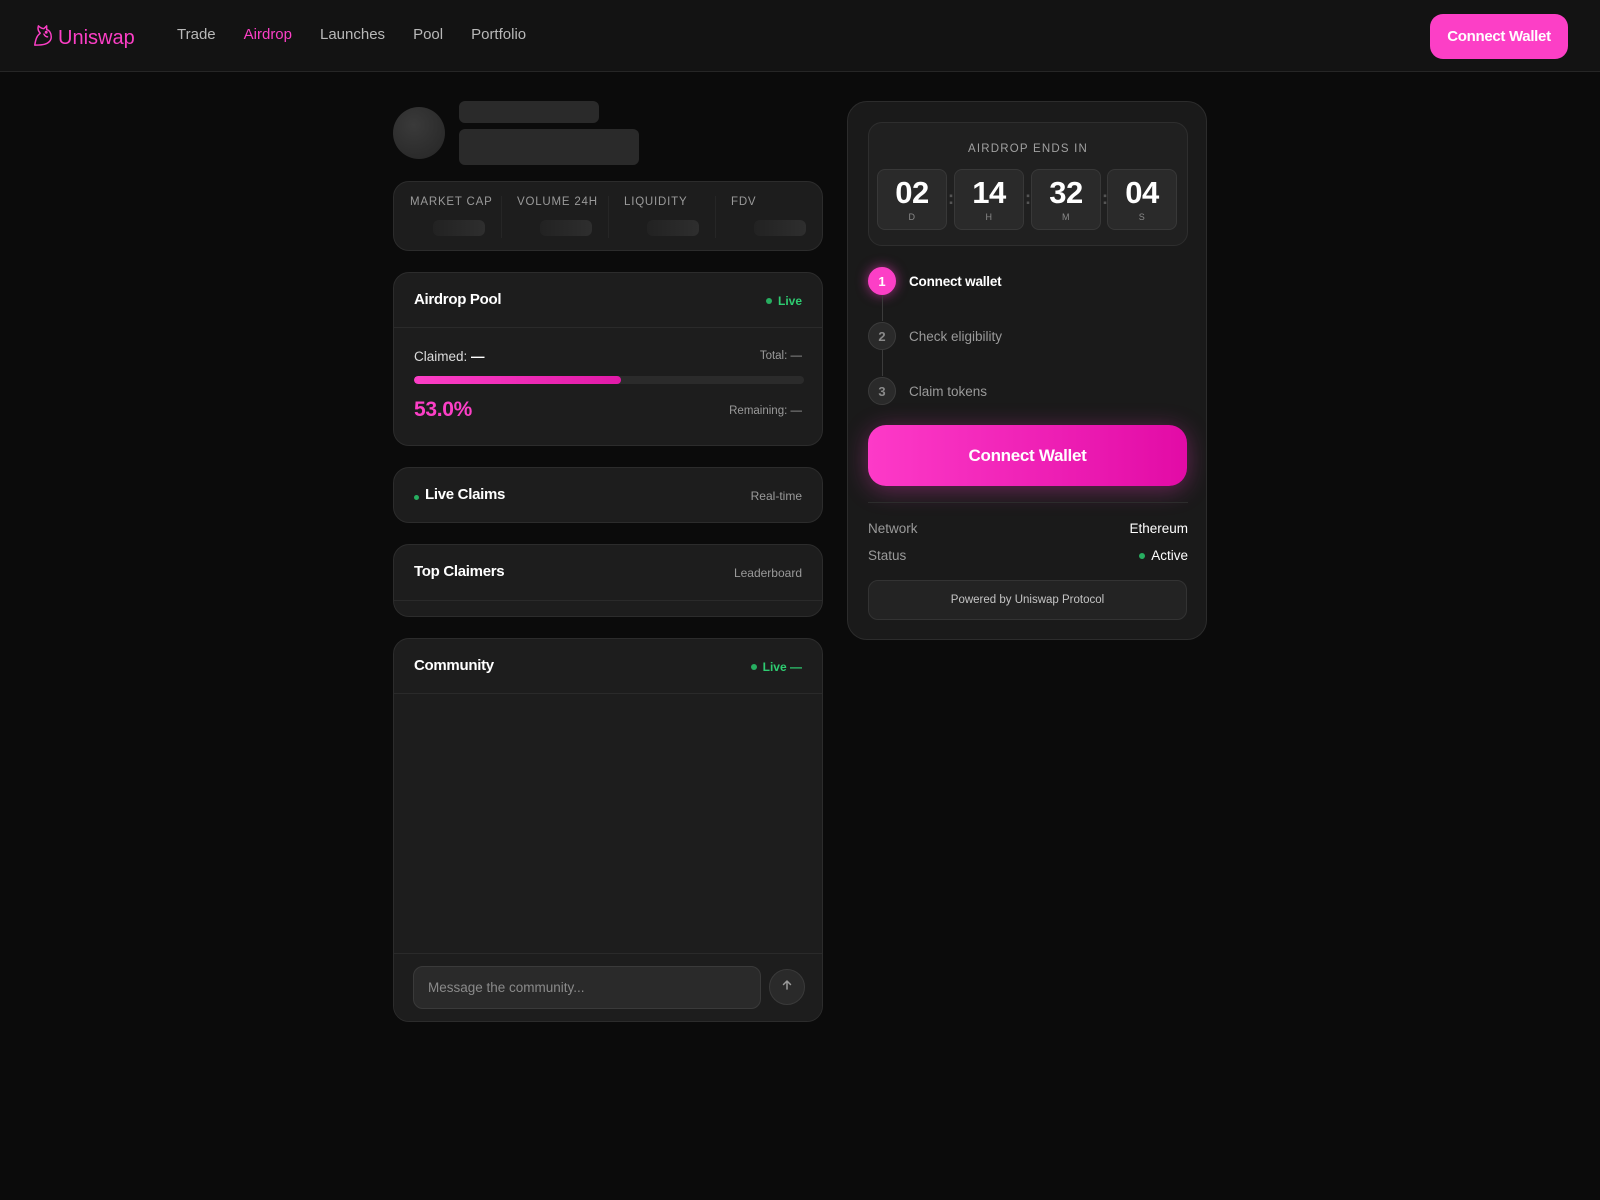 The image size is (1600, 1200). Describe the element at coordinates (1066, 192) in the screenshot. I see `countdown-value: 32` at that location.